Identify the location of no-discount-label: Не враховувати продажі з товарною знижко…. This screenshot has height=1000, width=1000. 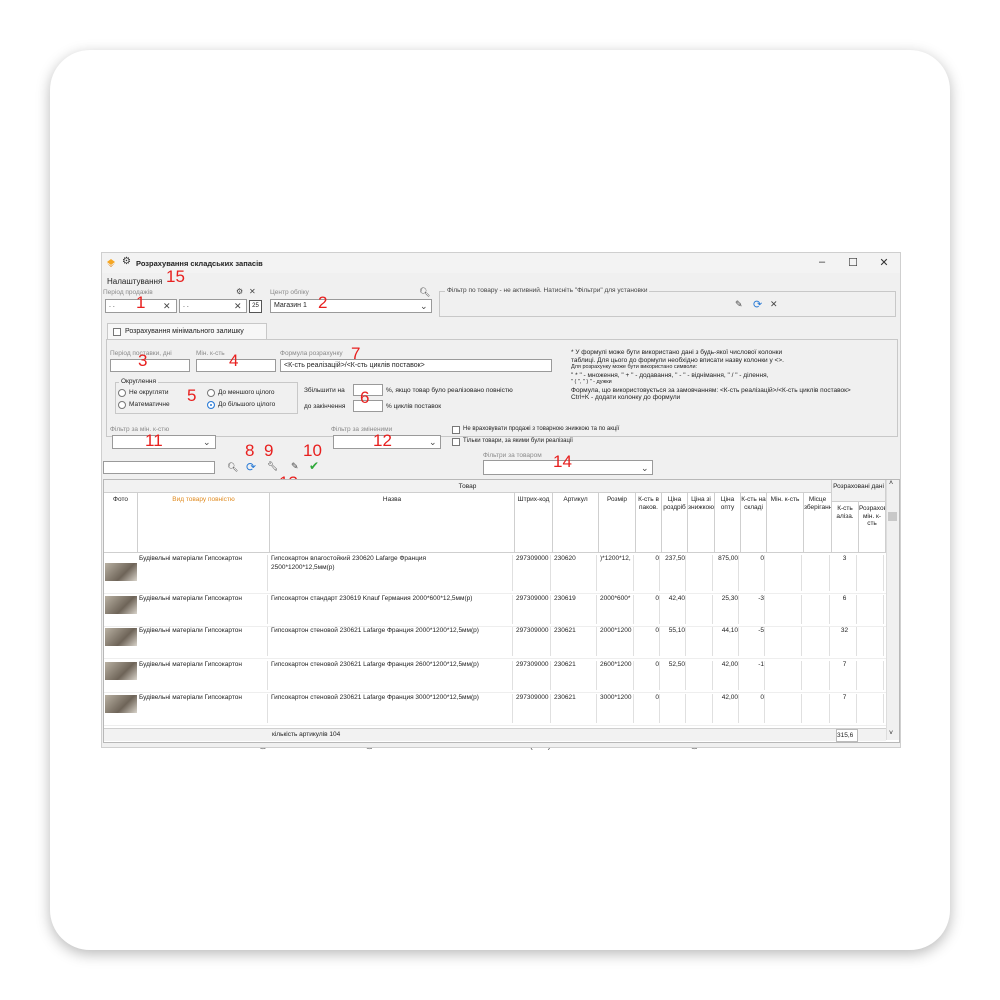
(541, 429).